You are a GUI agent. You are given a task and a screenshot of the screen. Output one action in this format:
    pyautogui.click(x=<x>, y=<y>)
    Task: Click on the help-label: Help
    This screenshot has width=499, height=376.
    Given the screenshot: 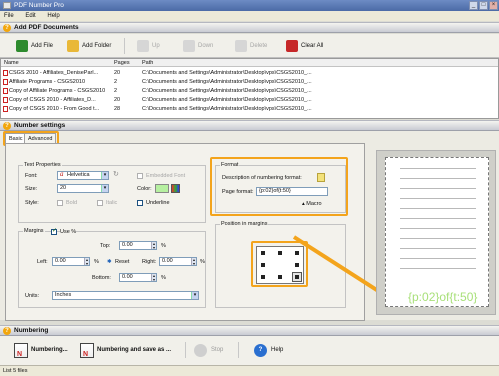 What is the action you would take?
    pyautogui.click(x=277, y=350)
    